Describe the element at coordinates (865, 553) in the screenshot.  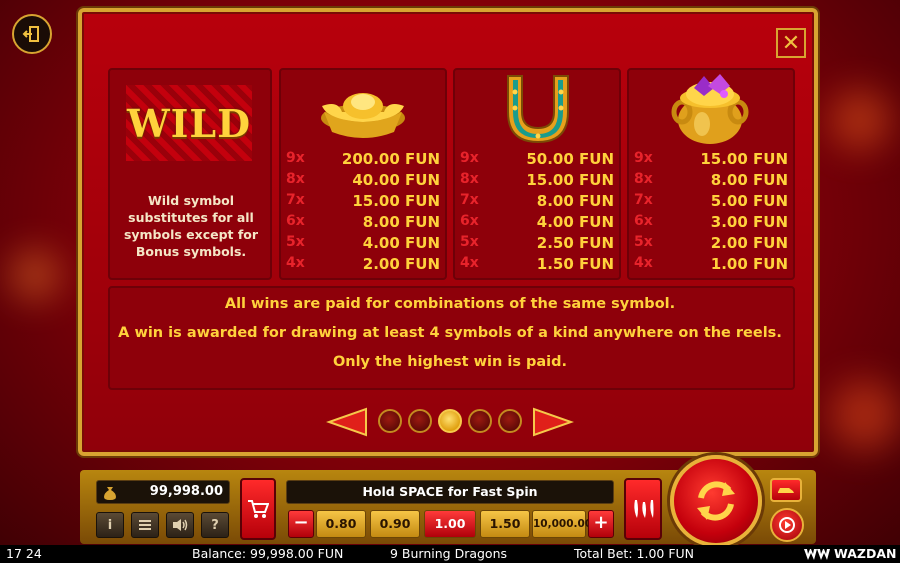
I see `brand-name: WAZDAN` at that location.